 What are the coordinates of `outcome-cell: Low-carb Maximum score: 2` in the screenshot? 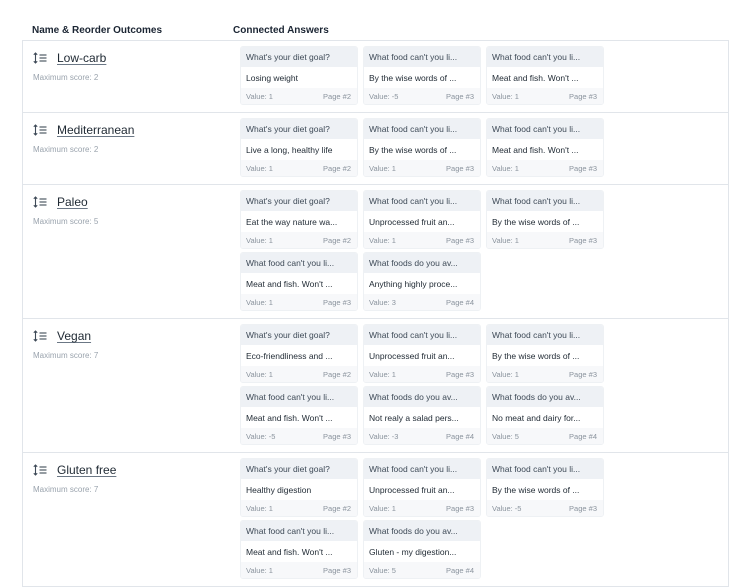 It's located at (130, 76).